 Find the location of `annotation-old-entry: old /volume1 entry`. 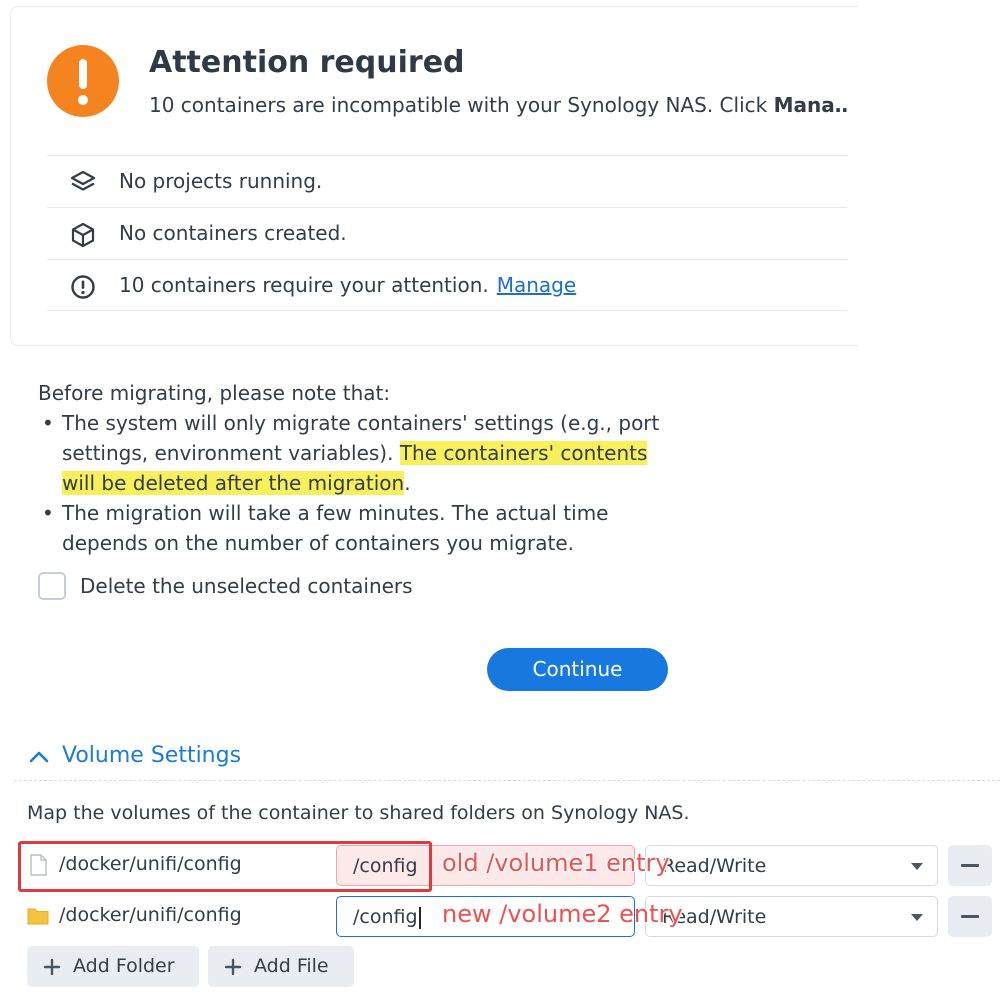

annotation-old-entry: old /volume1 entry is located at coordinates (556, 863).